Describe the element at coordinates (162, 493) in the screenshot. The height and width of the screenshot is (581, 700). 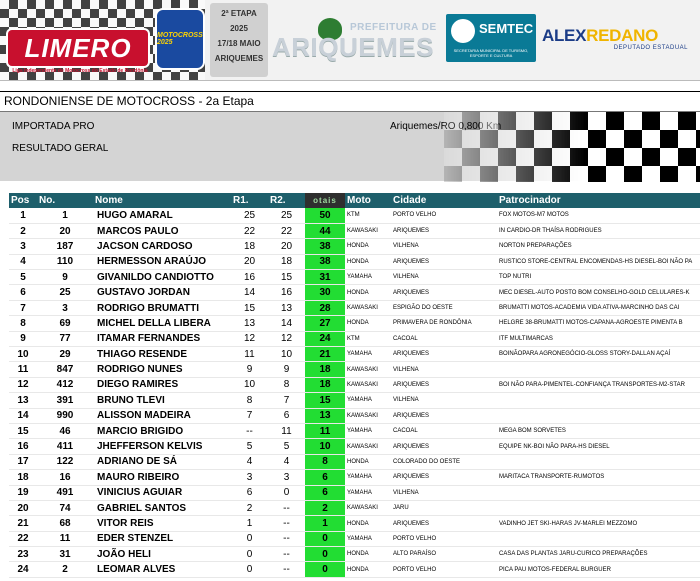
I see `cell-name: VINICIUS AGUIAR` at that location.